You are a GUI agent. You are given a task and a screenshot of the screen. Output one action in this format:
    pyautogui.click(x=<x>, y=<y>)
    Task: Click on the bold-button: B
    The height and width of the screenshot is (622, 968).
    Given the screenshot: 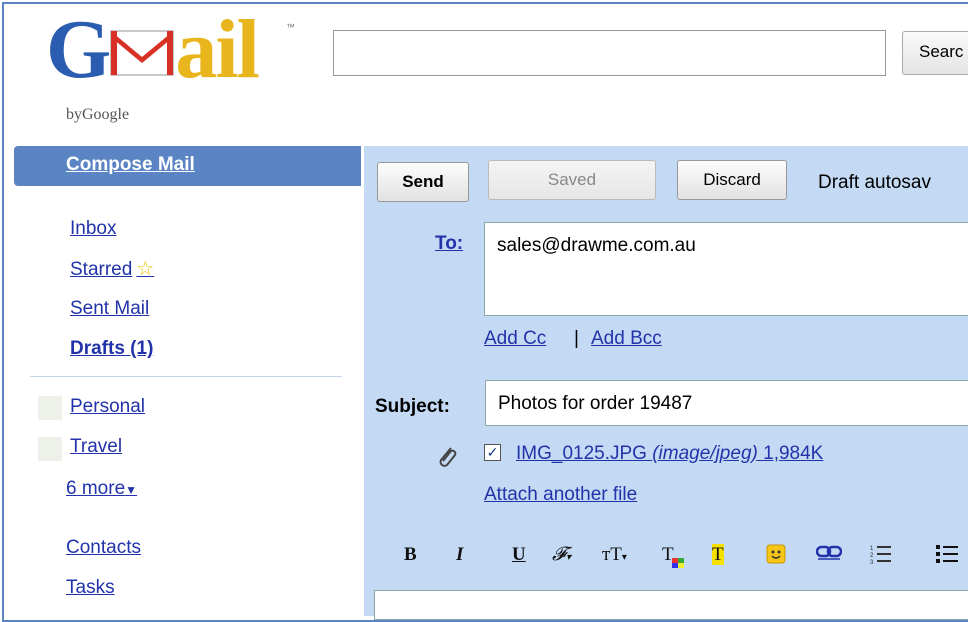 What is the action you would take?
    pyautogui.click(x=410, y=555)
    